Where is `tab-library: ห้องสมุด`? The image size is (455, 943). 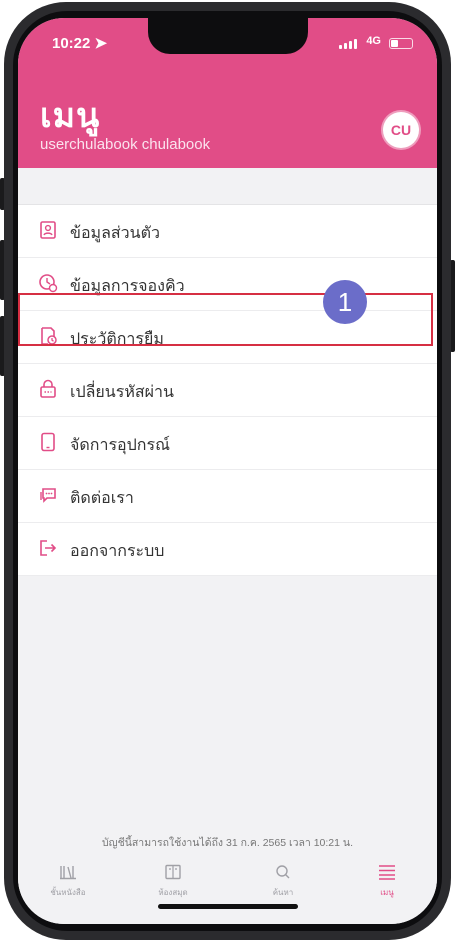 tab-library: ห้องสมุด is located at coordinates (173, 881).